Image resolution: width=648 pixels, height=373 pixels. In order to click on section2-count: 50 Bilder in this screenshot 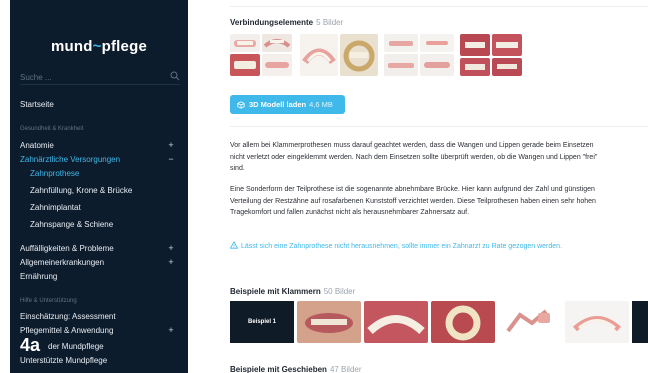, I will do `click(339, 291)`.